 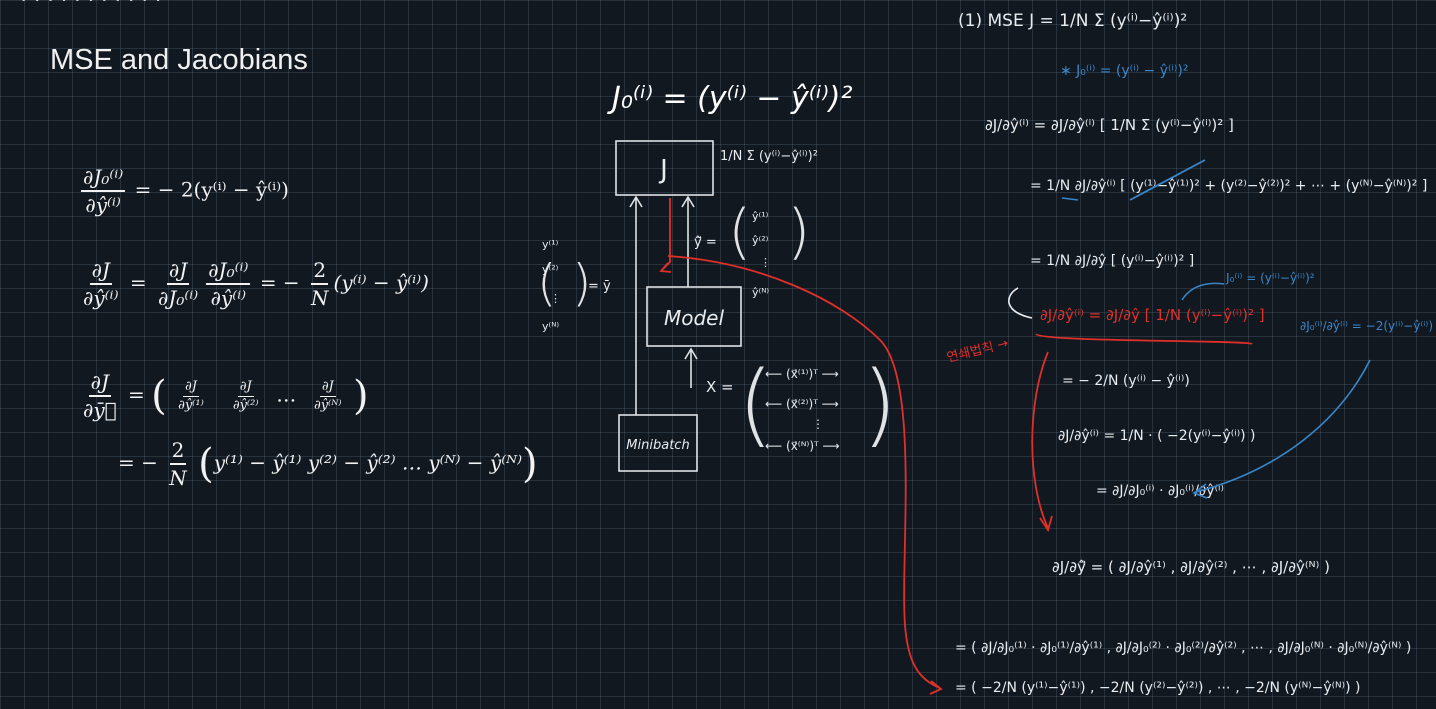 What do you see at coordinates (1126, 381) in the screenshot?
I see `note-line-7: = − 2/N (y⁽ⁱ⁾ − ŷ⁽ⁱ⁾)` at bounding box center [1126, 381].